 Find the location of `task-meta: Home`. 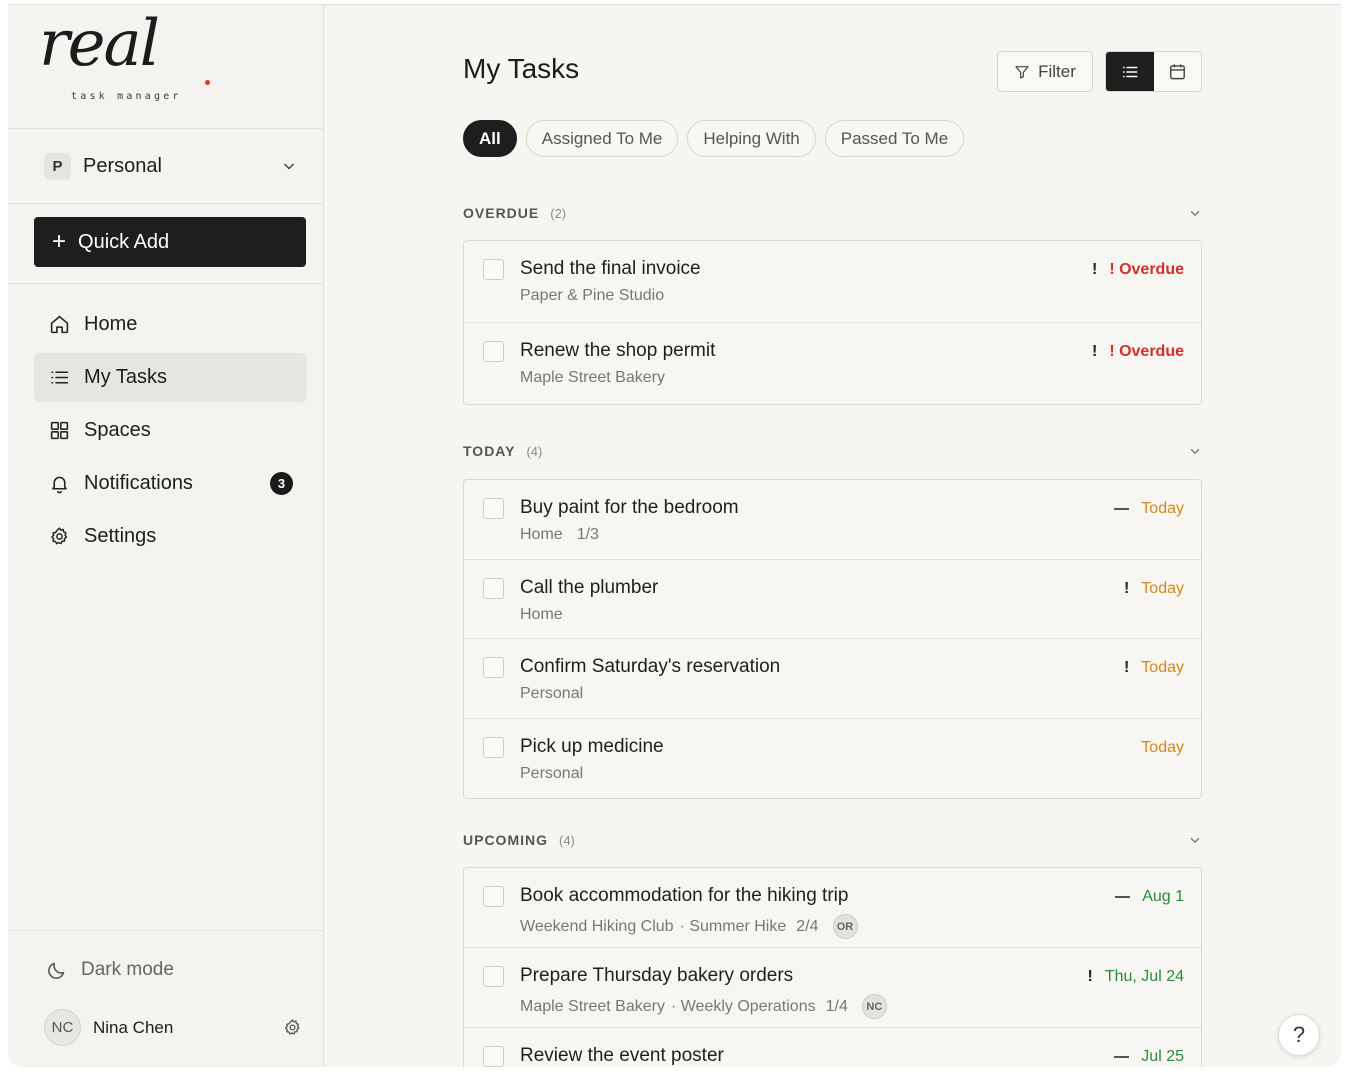

task-meta: Home is located at coordinates (541, 615).